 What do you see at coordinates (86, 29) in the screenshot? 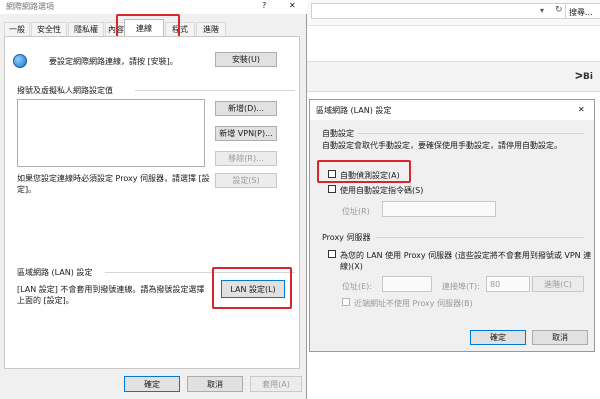
I see `tab-privacy: 隱私權` at bounding box center [86, 29].